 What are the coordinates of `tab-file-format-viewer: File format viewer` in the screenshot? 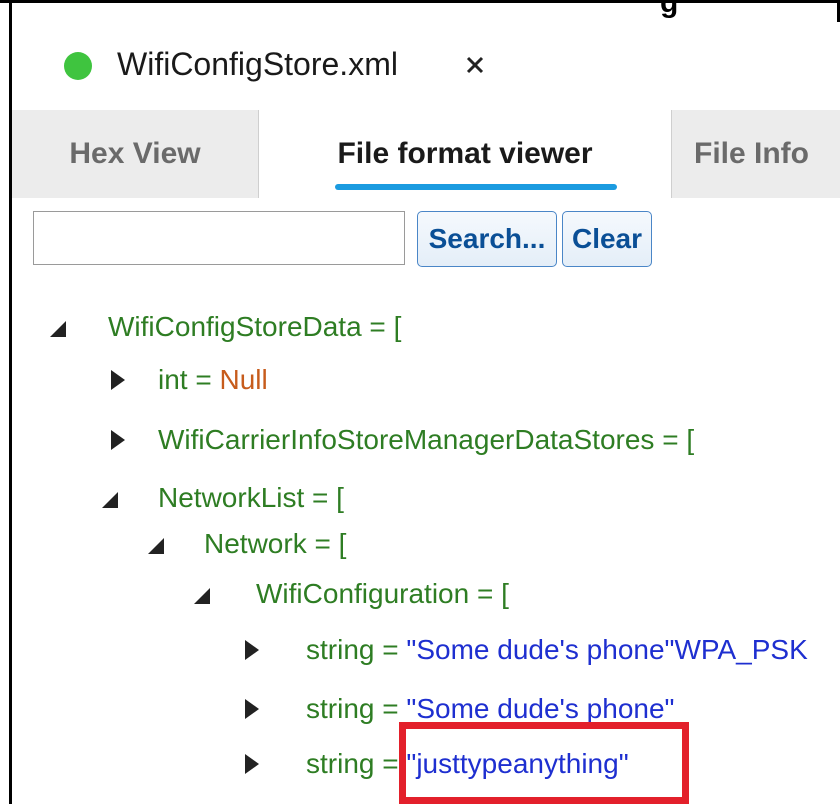 It's located at (465, 154).